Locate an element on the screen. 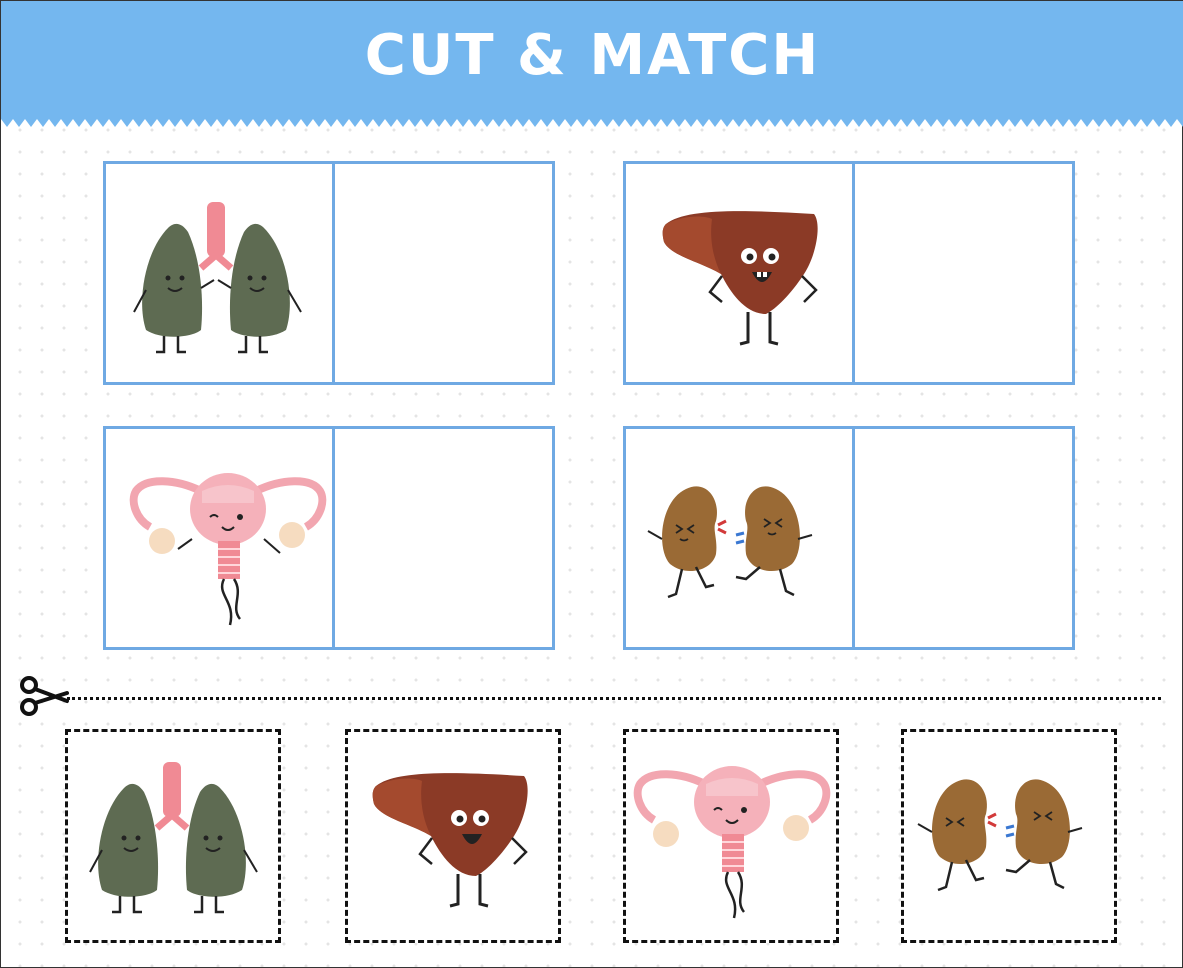  cut-card-kidneys is located at coordinates (1009, 836).